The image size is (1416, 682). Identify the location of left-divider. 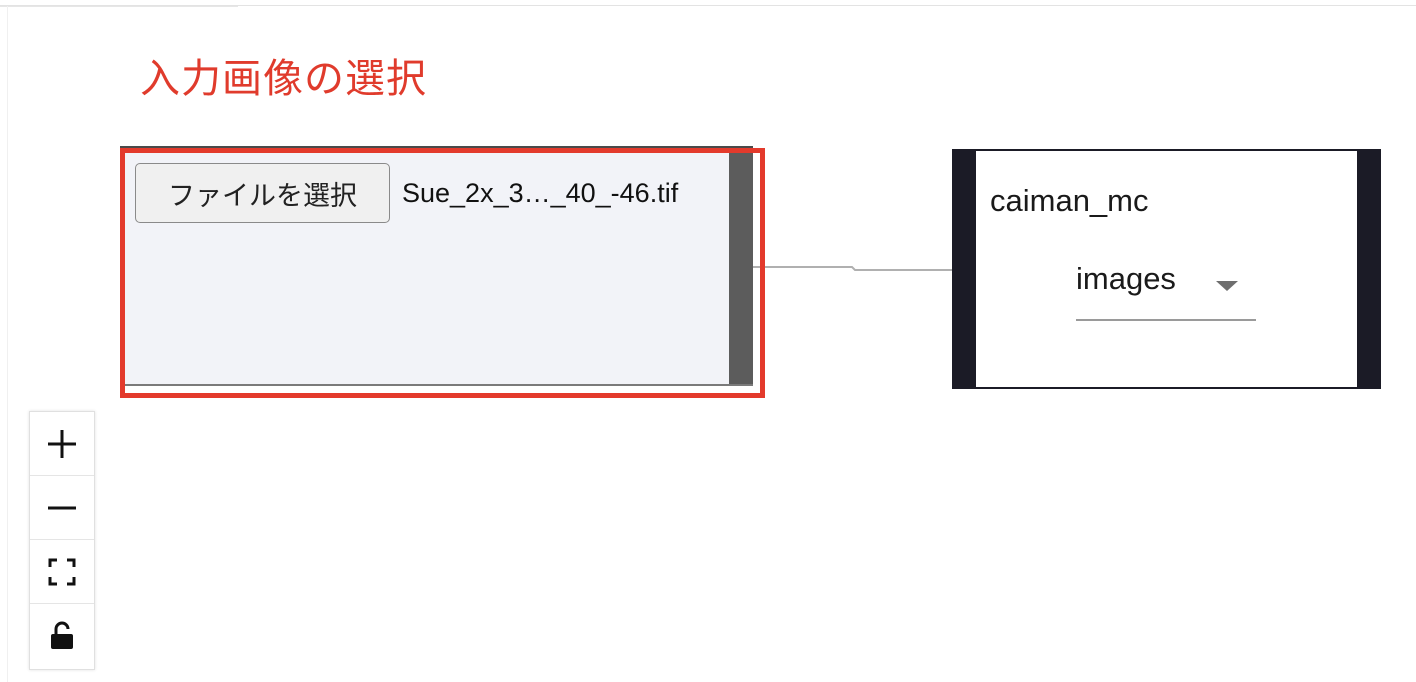
(7, 344).